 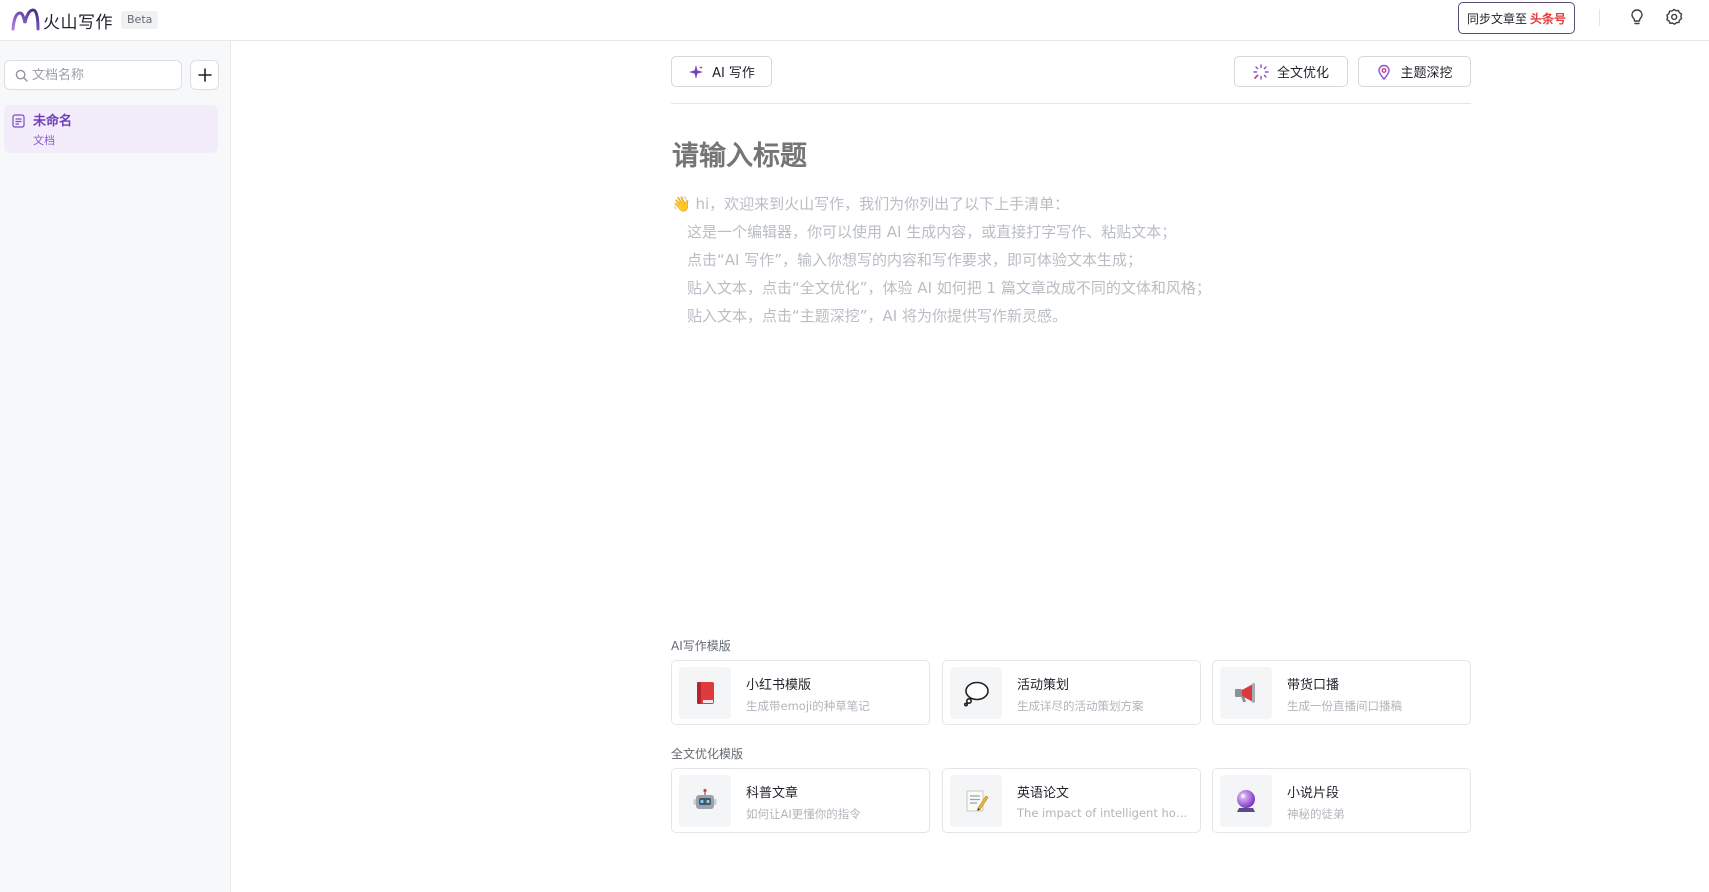 What do you see at coordinates (1341, 800) in the screenshot?
I see `template-card-novel-excerpt: 小说片段 神秘的徒弟` at bounding box center [1341, 800].